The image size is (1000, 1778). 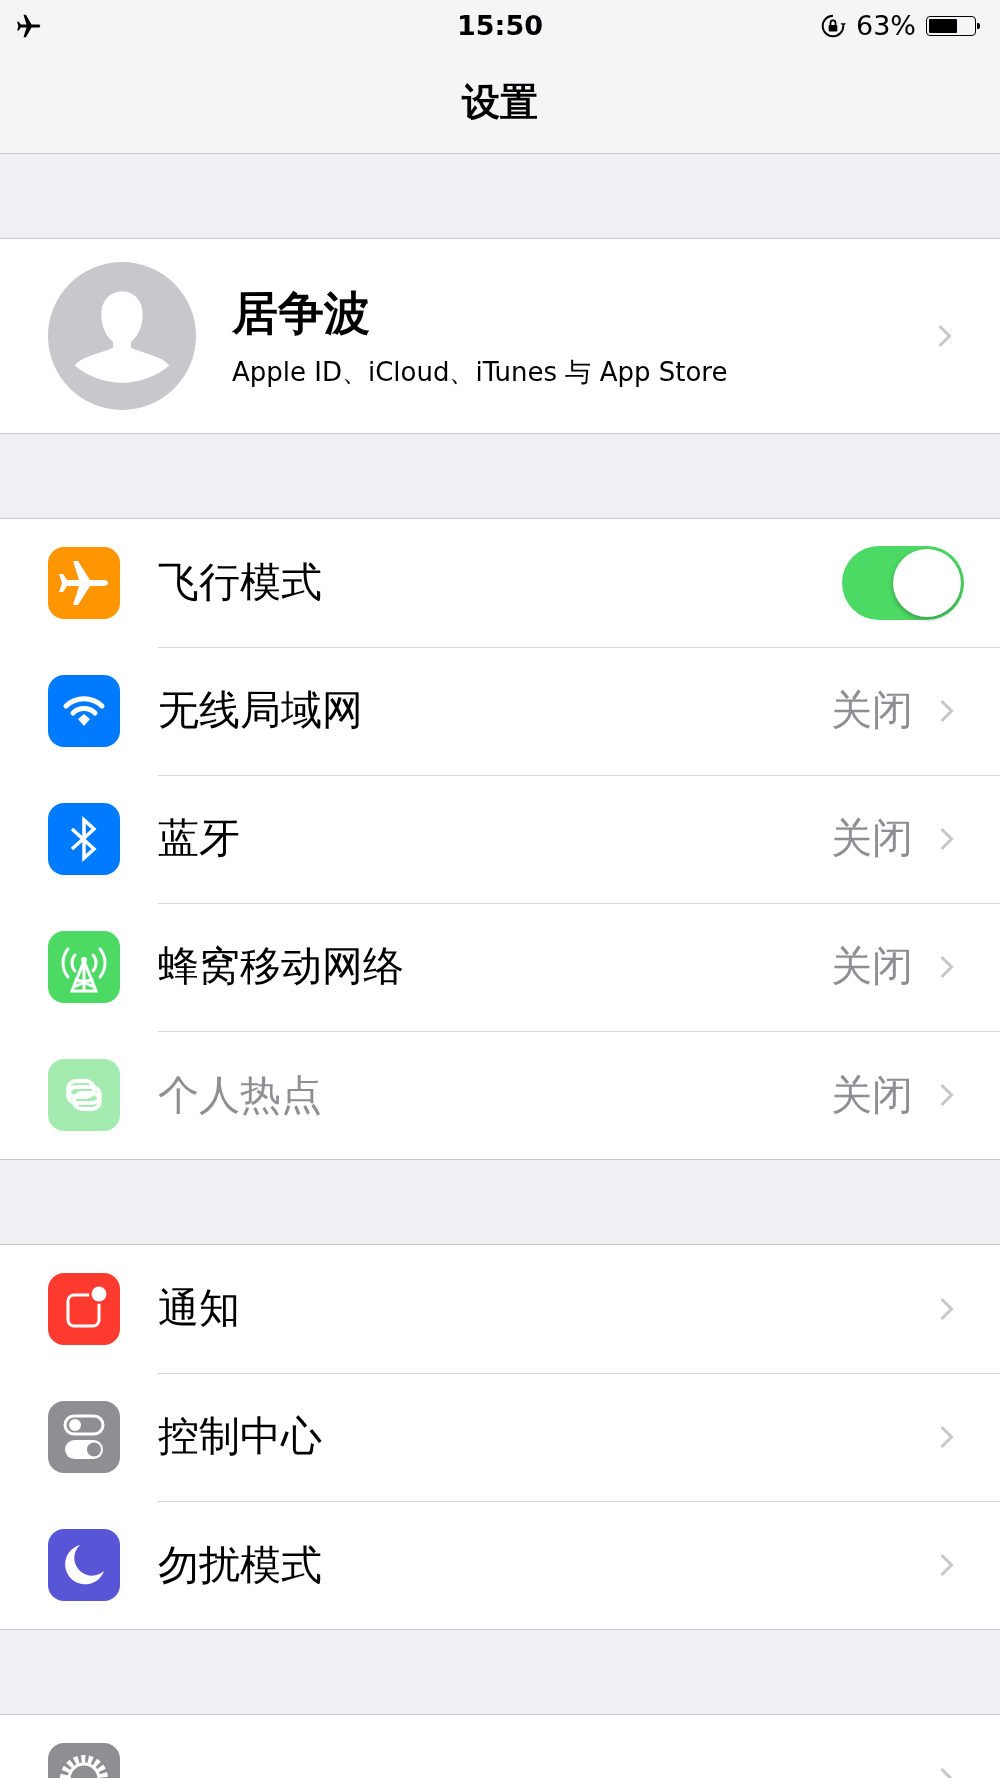 What do you see at coordinates (84, 711) in the screenshot?
I see `wifi-icon` at bounding box center [84, 711].